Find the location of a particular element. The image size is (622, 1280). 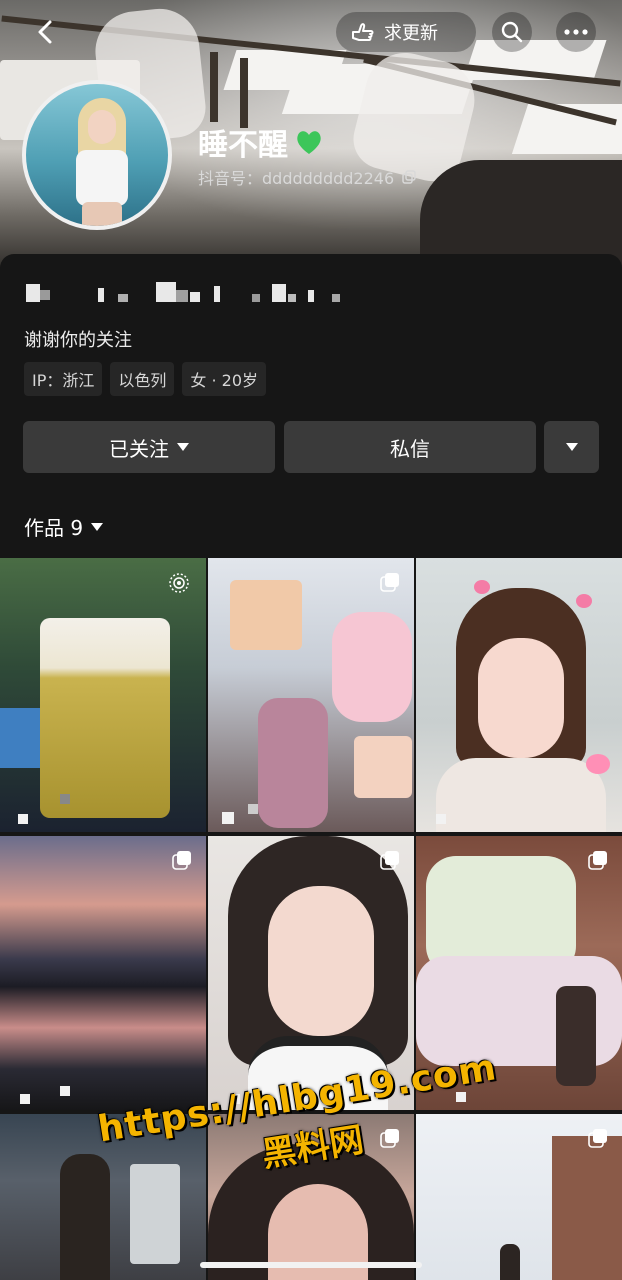

nickname: 睡不醒 is located at coordinates (243, 145).